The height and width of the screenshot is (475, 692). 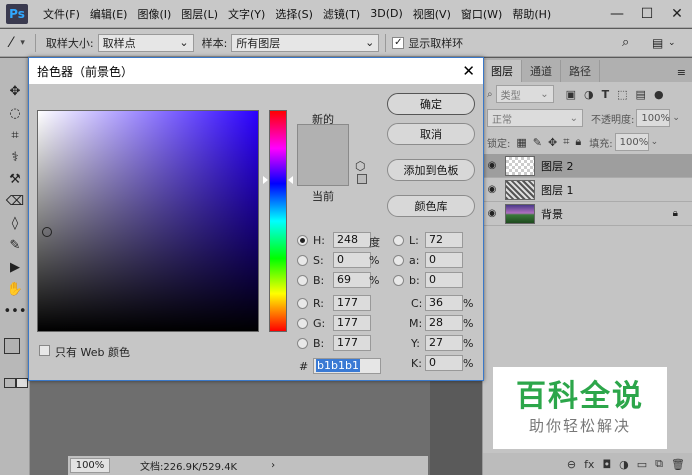 I want to click on brightness-radio, so click(x=302, y=280).